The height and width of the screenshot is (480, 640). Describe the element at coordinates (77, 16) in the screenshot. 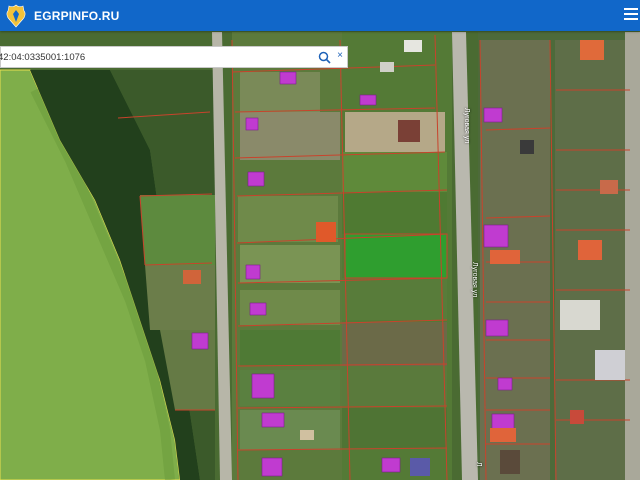

I see `site-brand: EGRPINFO.RU` at that location.